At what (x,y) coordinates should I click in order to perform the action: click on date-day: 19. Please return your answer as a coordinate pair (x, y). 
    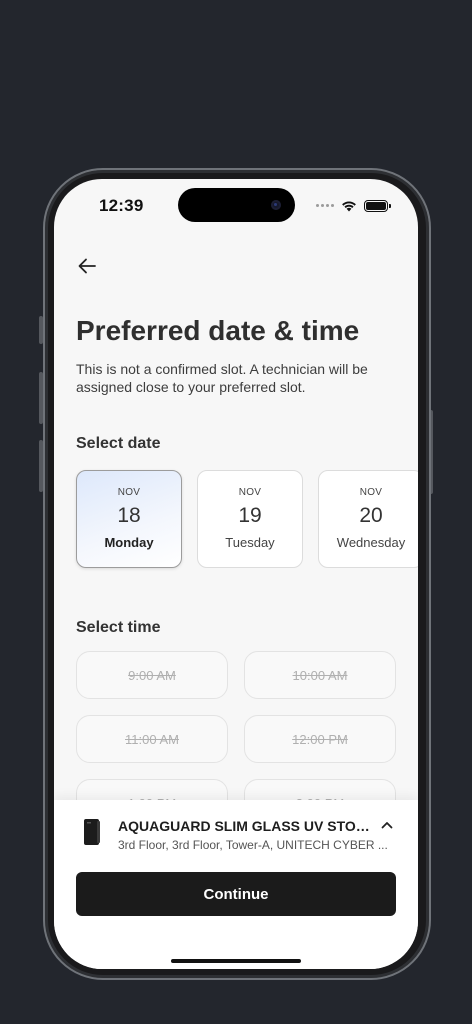
    Looking at the image, I should click on (250, 515).